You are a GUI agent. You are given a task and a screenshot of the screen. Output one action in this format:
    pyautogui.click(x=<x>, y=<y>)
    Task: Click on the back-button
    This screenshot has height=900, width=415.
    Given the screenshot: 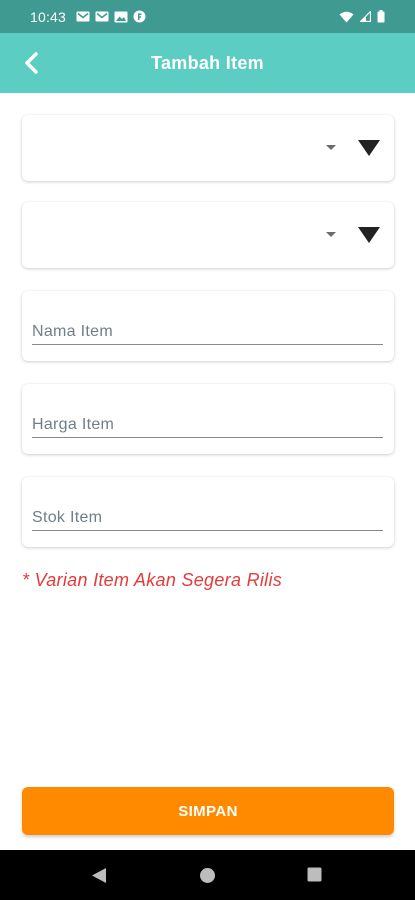 What is the action you would take?
    pyautogui.click(x=31, y=63)
    